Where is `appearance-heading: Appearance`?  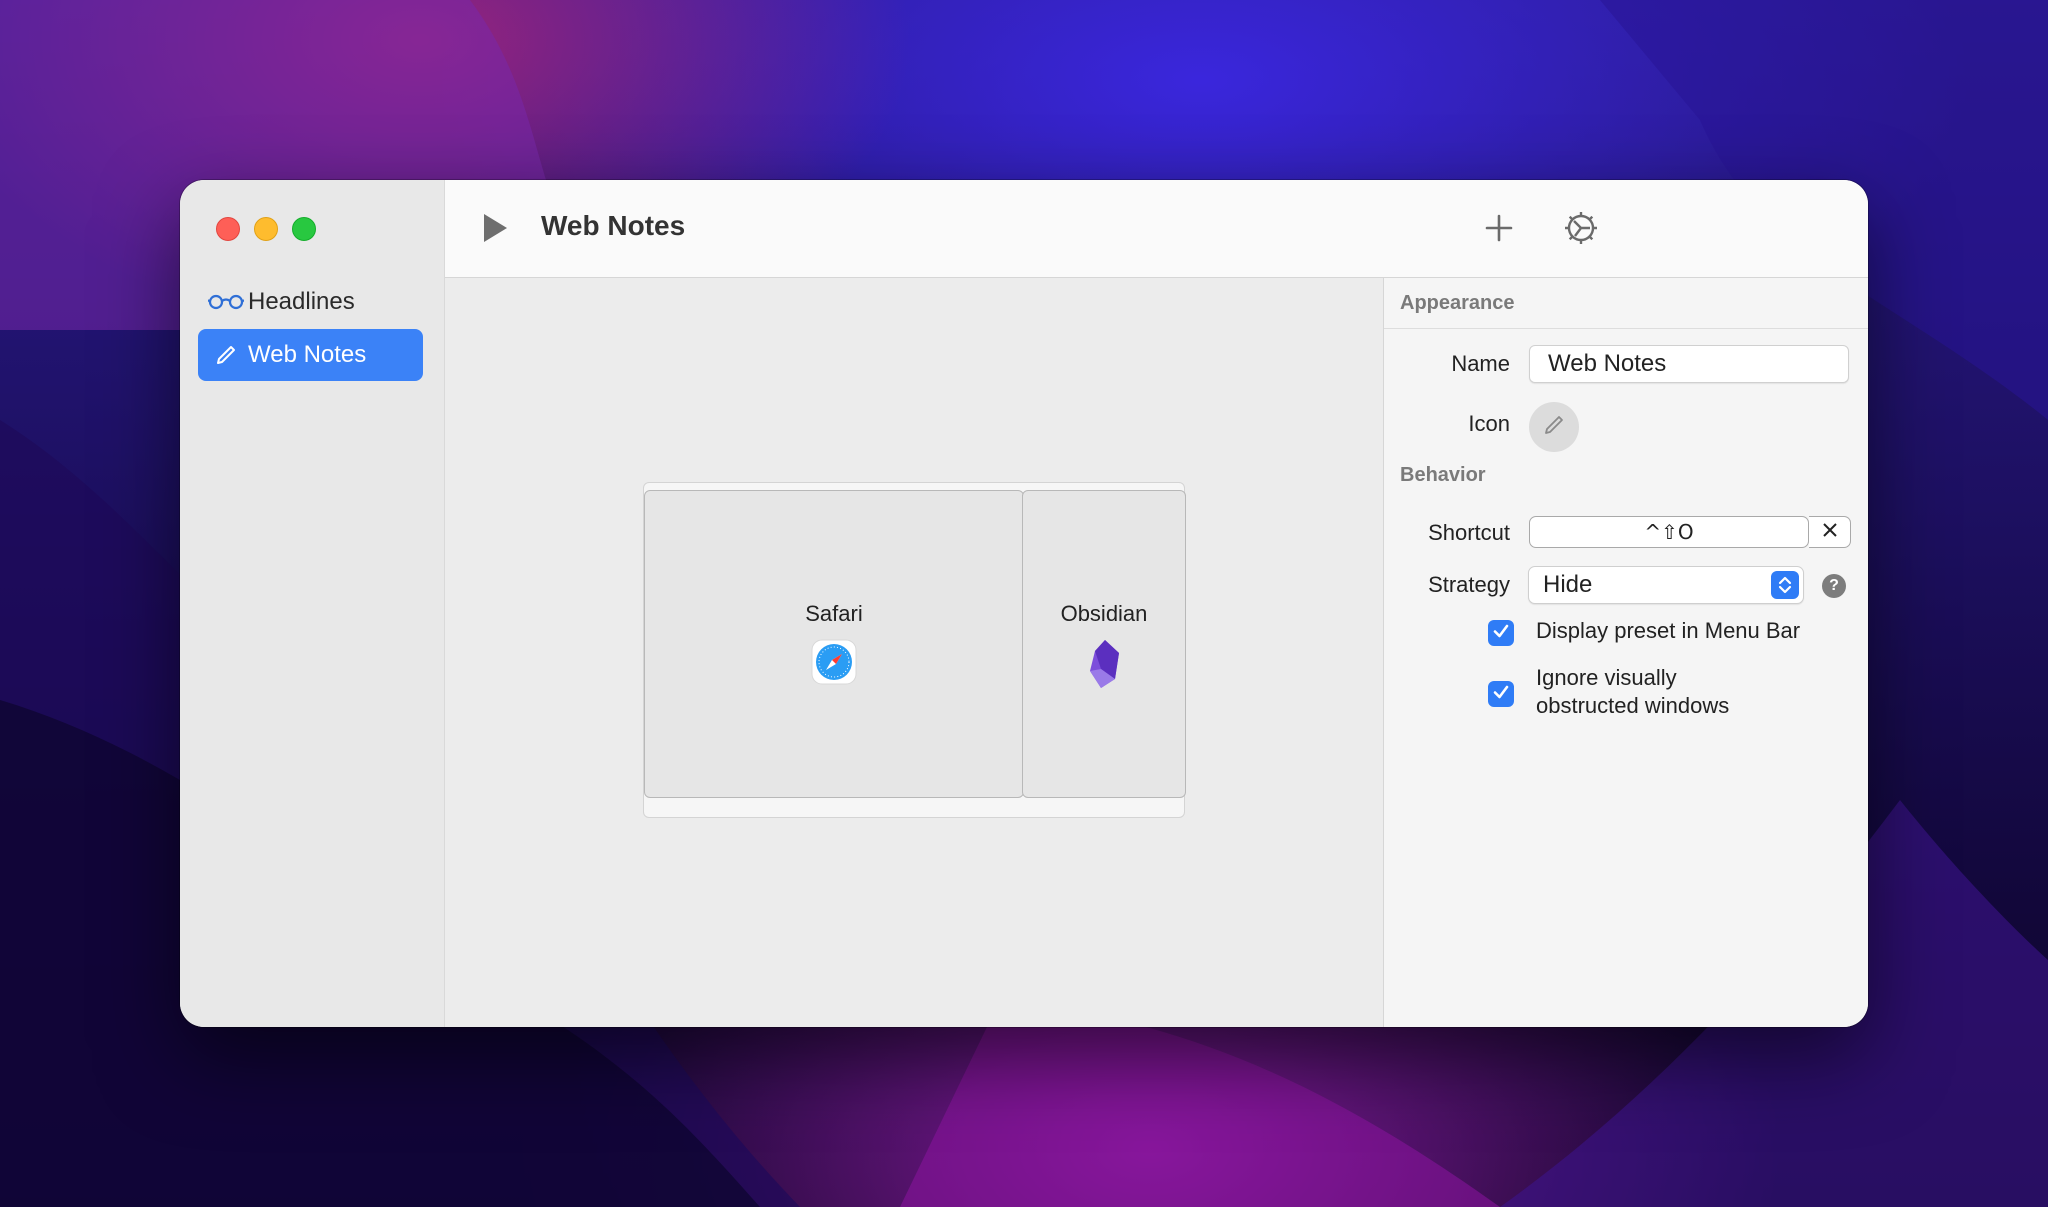 appearance-heading: Appearance is located at coordinates (1457, 303).